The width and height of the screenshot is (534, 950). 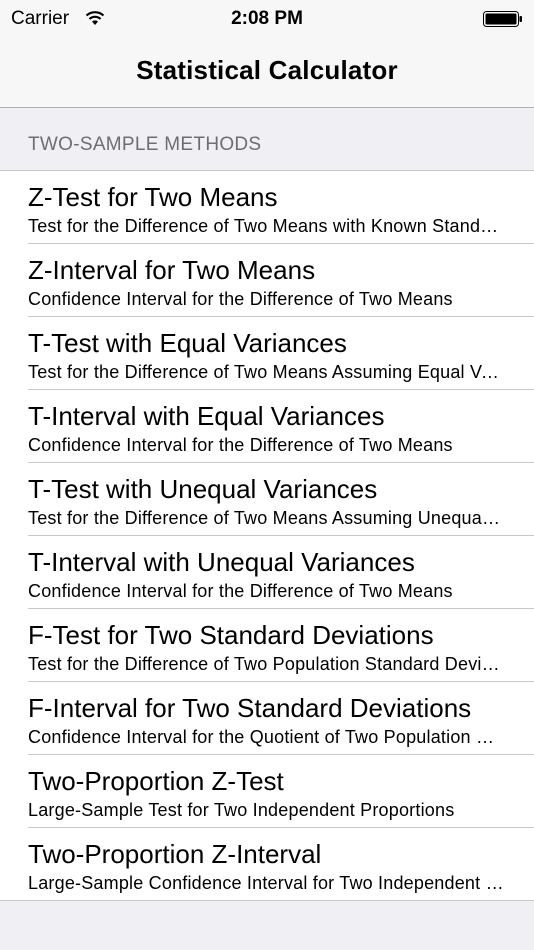 I want to click on list-item-title: T-Test with Unequal Variances, so click(x=203, y=489).